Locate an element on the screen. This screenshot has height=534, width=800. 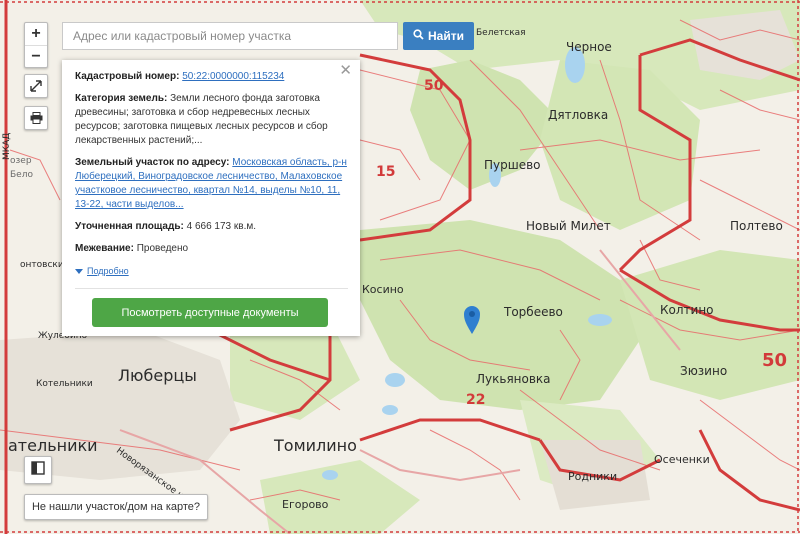
fullscreen-button is located at coordinates (36, 86).